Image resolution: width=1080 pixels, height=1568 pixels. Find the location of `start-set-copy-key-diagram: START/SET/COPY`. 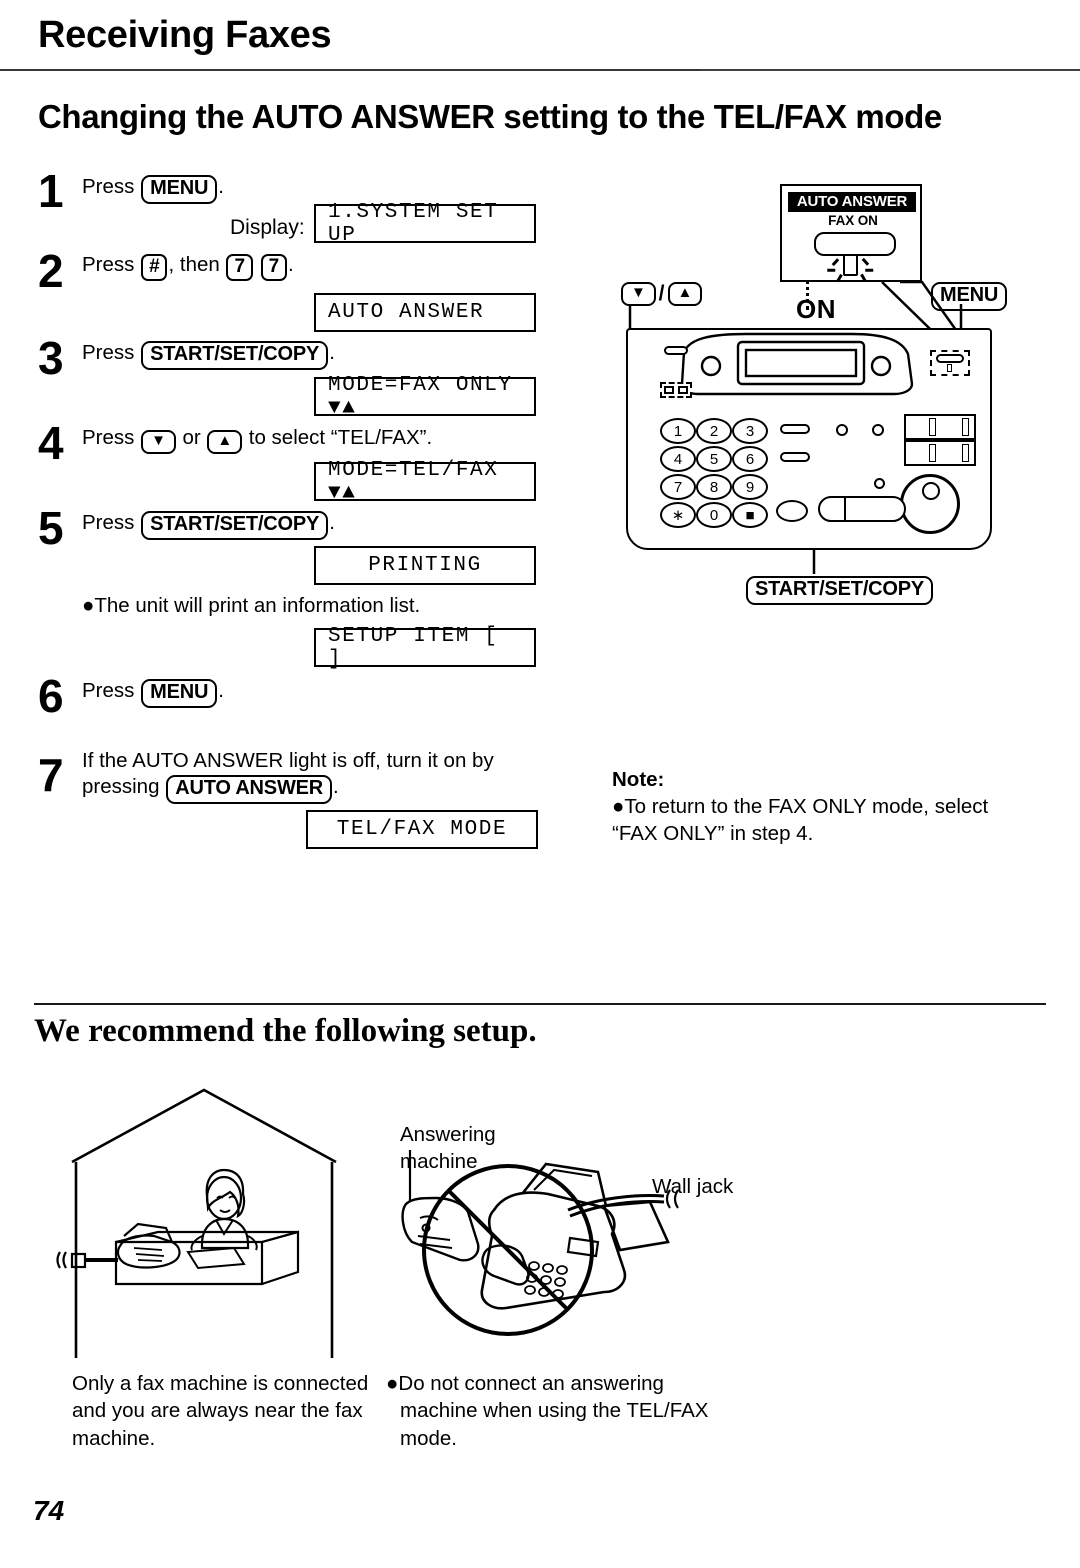

start-set-copy-key-diagram: START/SET/COPY is located at coordinates (840, 590).